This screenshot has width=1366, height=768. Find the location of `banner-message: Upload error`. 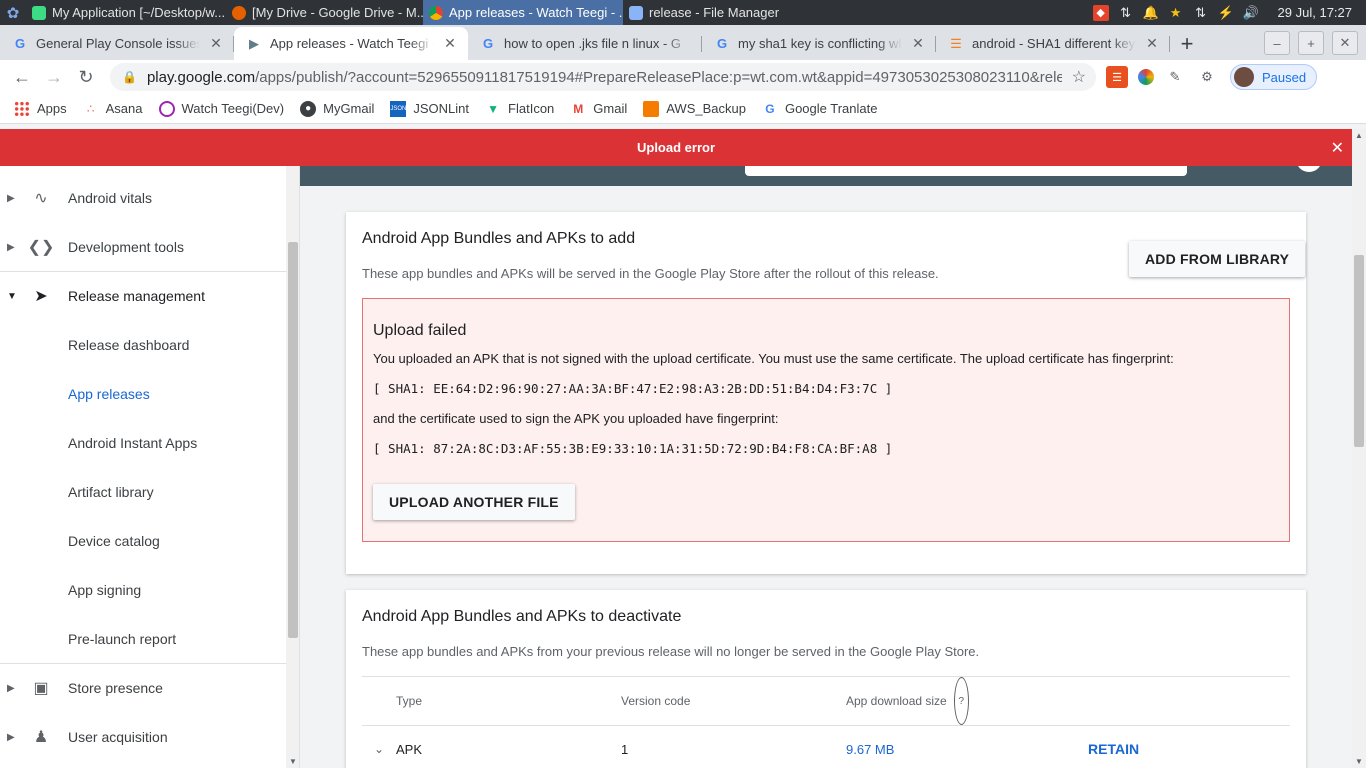

banner-message: Upload error is located at coordinates (675, 147).